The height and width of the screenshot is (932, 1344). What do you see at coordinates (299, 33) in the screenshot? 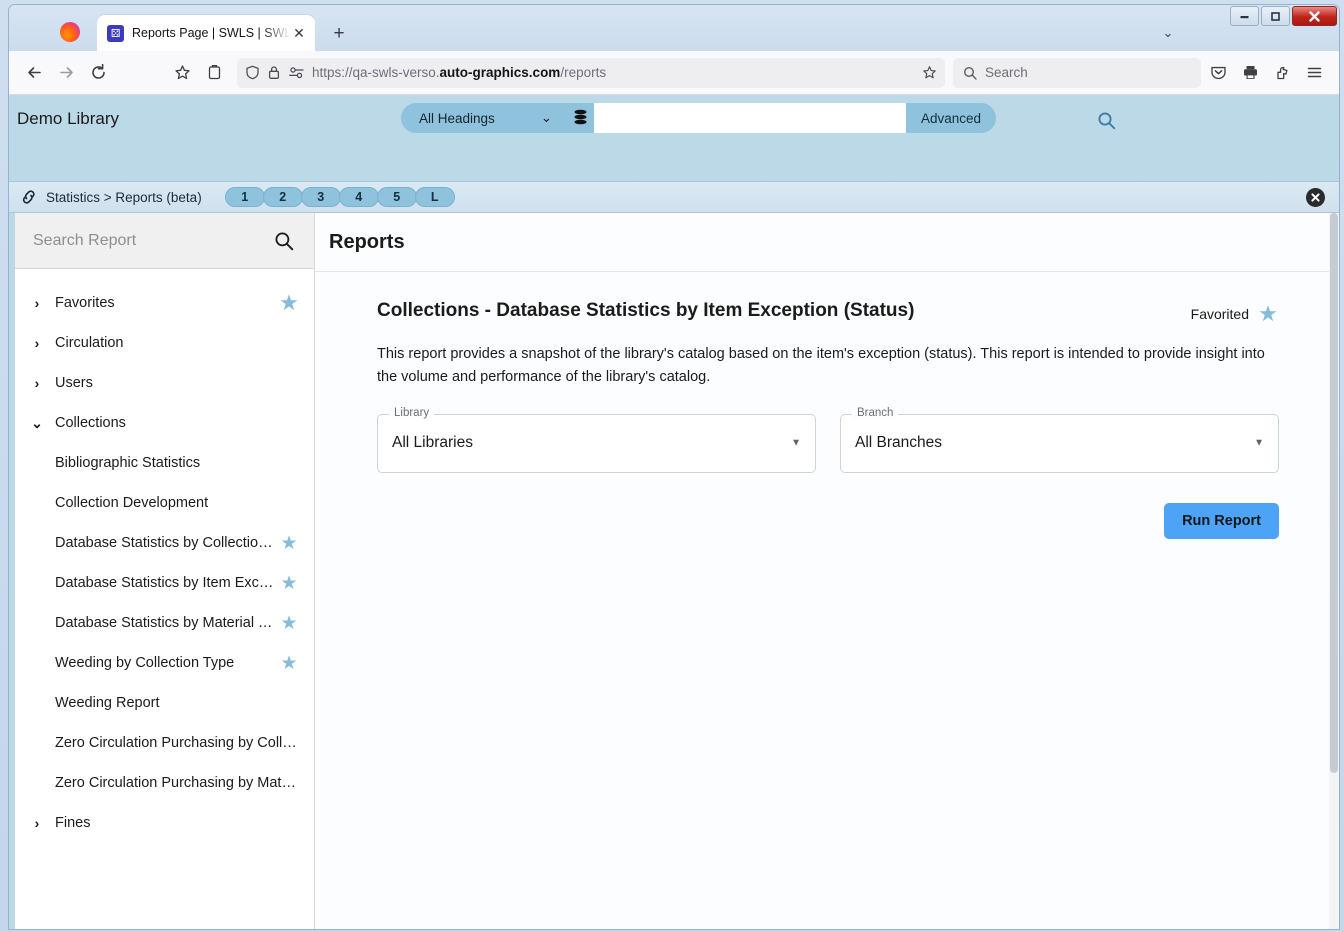
I see `tab-close-icon: ✕` at bounding box center [299, 33].